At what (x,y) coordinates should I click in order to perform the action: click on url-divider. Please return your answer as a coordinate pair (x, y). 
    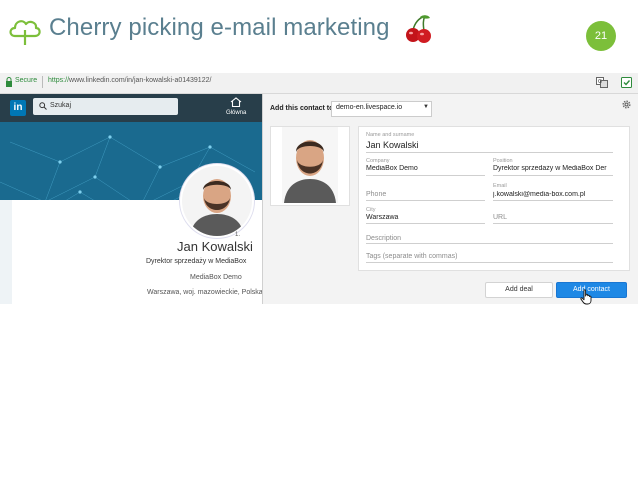
    Looking at the image, I should click on (42, 82).